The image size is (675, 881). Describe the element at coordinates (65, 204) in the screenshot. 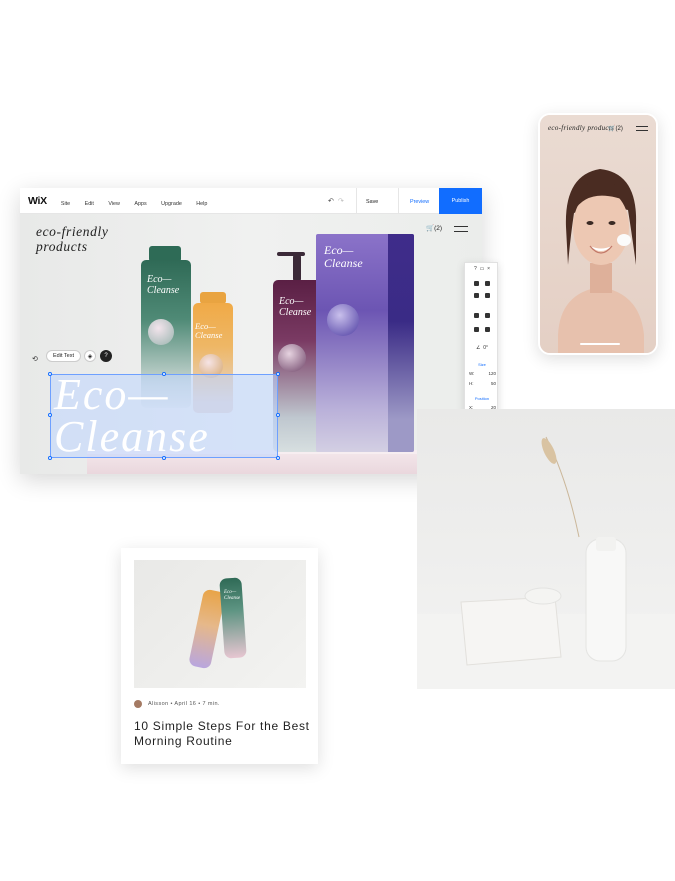

I see `menu-site: Site` at that location.